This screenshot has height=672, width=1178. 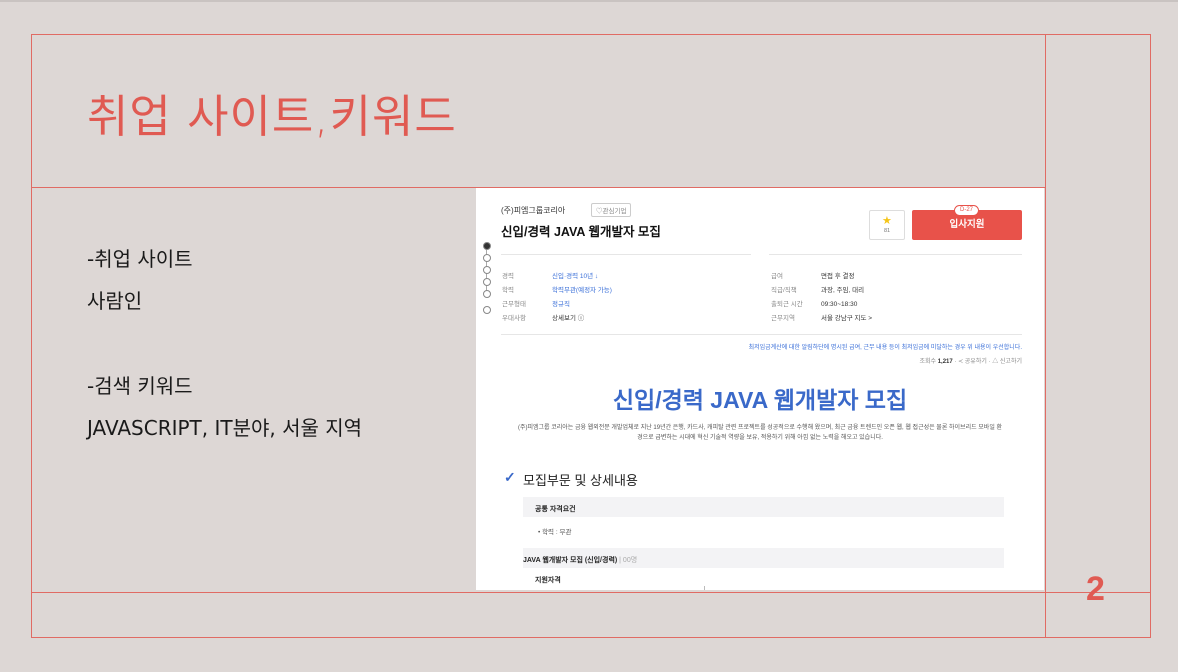 What do you see at coordinates (818, 290) in the screenshot?
I see `info-position: 직급/직책 과장, 주임, 대리` at bounding box center [818, 290].